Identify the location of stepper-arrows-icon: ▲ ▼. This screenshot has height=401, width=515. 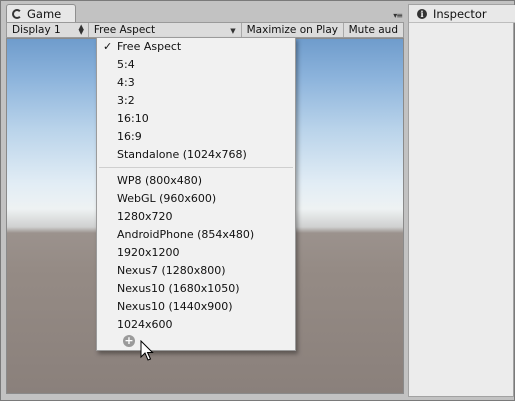
(81, 29).